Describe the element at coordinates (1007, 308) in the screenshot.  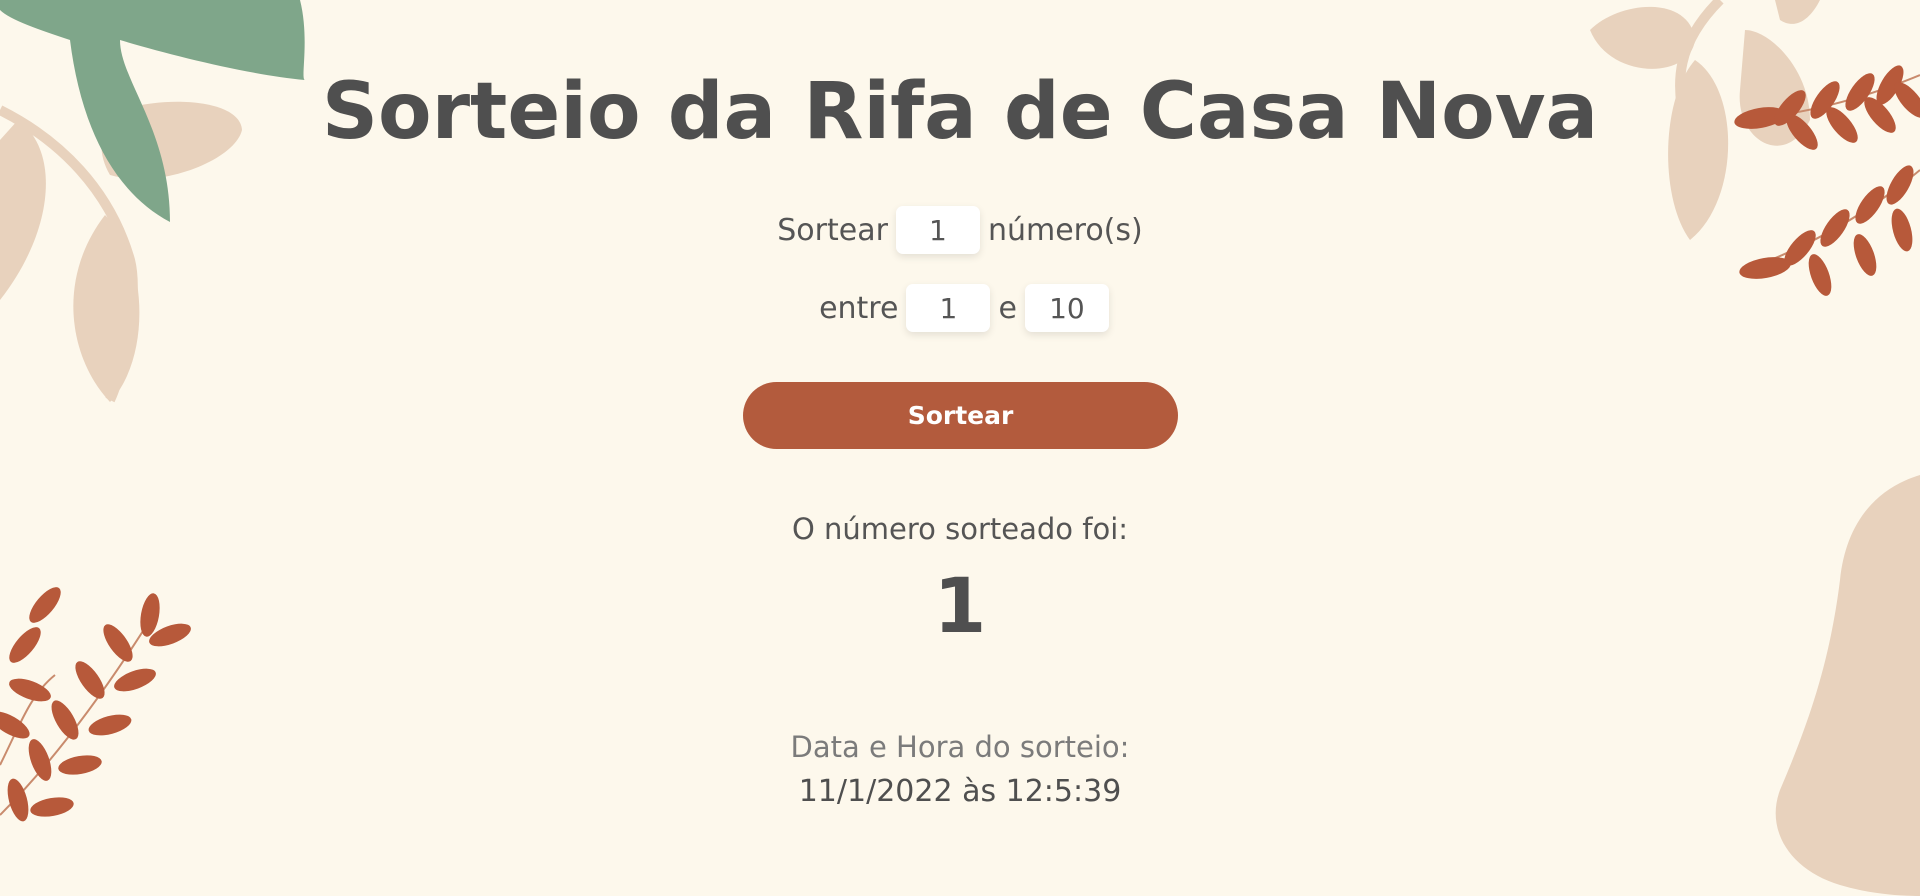
I see `range-separator-label: e` at that location.